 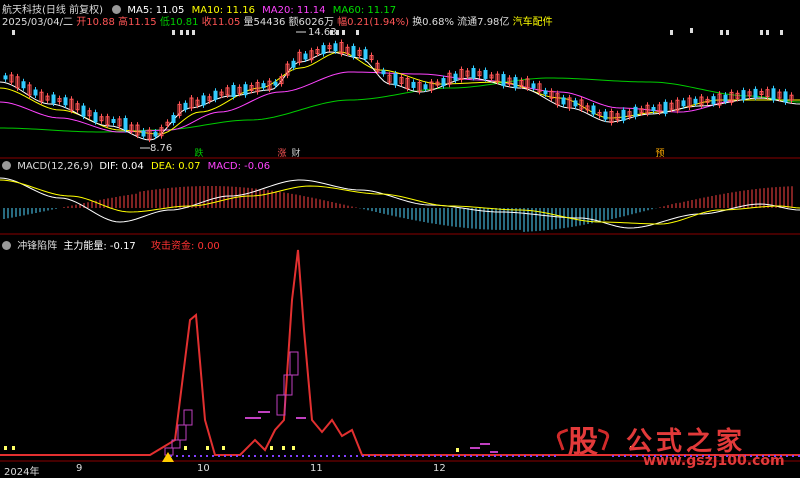 I want to click on quote-turnover: 换0.68%, so click(x=433, y=22).